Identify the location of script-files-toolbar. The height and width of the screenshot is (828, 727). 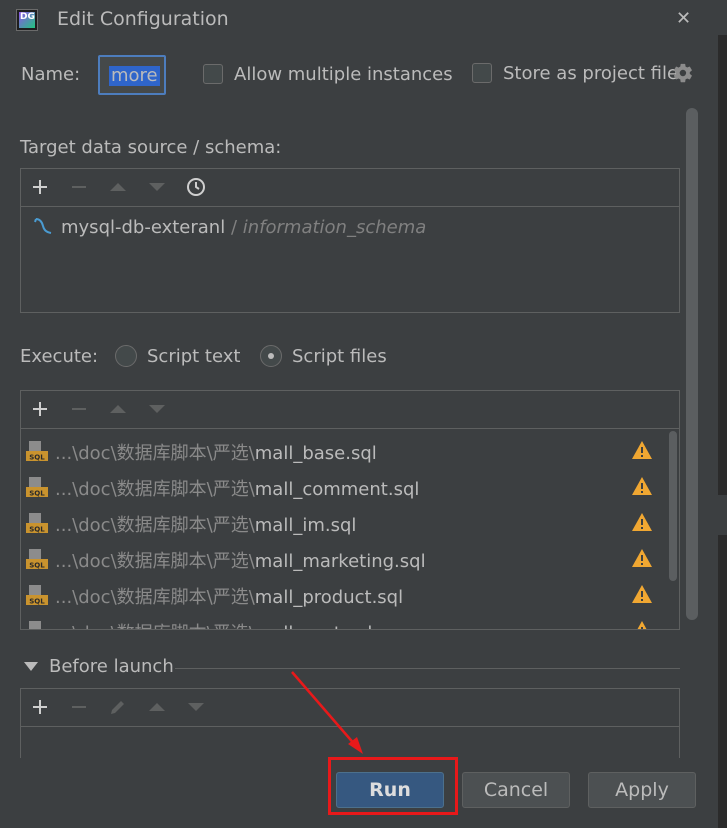
(350, 410).